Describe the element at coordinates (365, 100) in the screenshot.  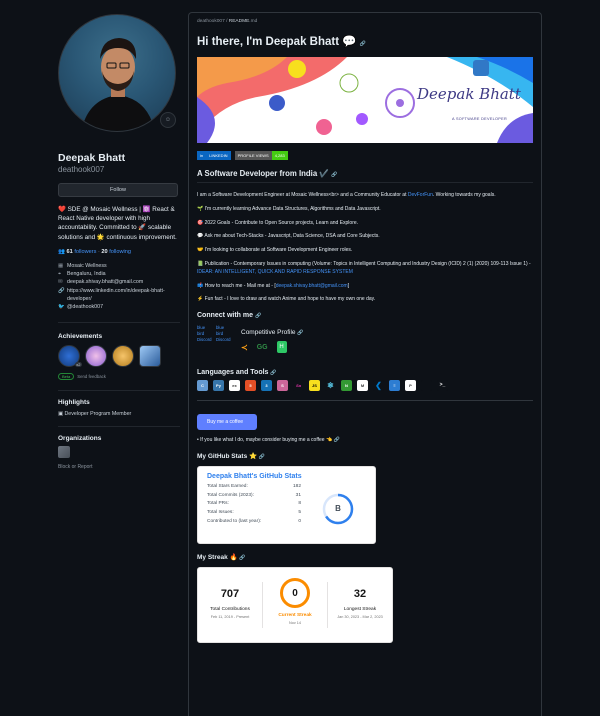
I see `readme-banner: Deepak Bhatt A SOFTWARE DEVELOPER` at that location.